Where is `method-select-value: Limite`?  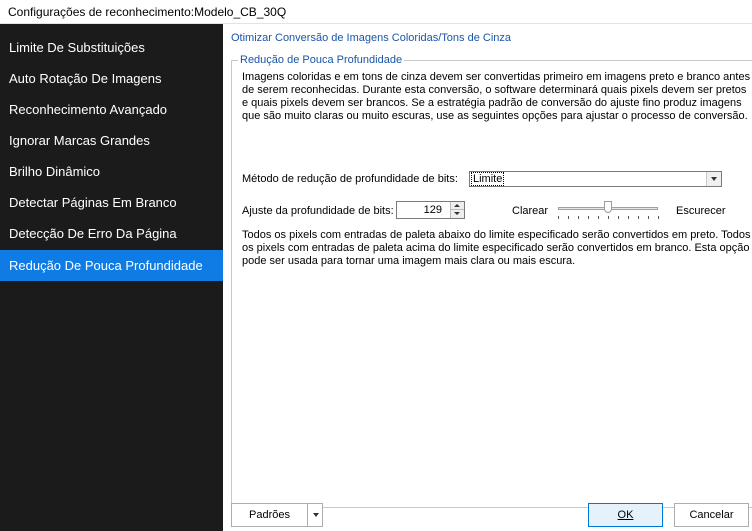
method-select-value: Limite is located at coordinates (487, 179).